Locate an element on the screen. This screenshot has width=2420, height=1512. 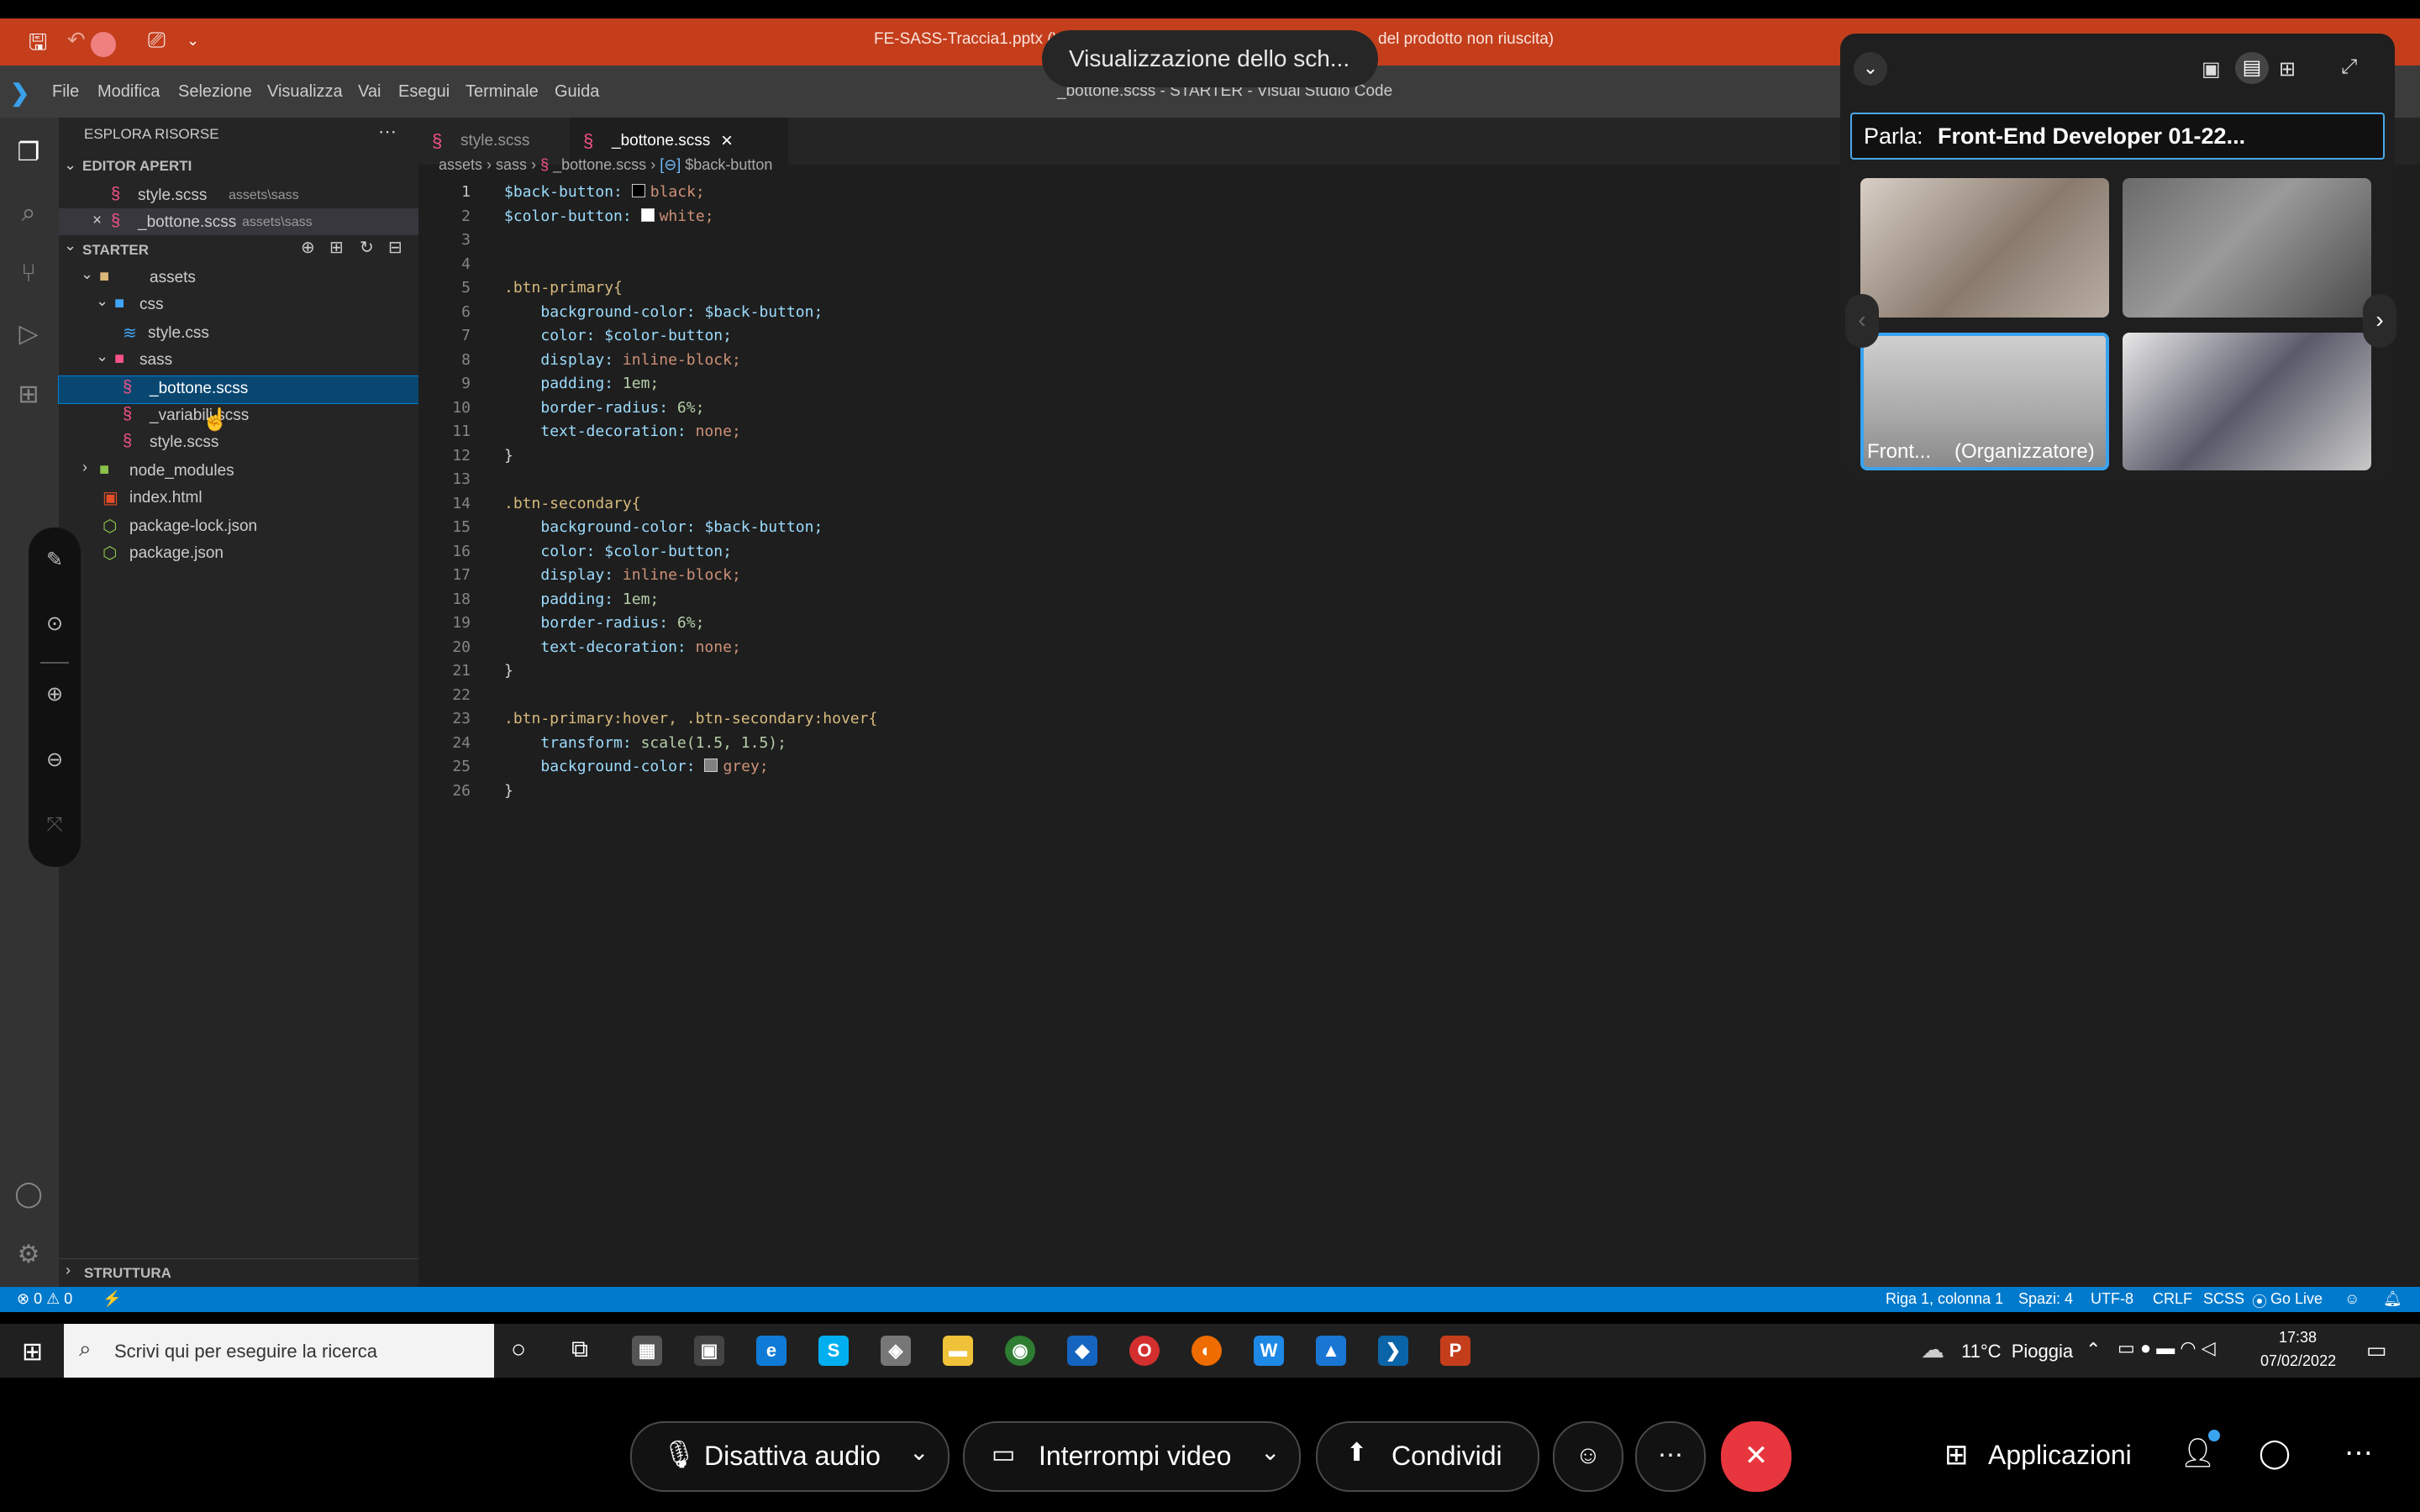
share-button: ⬆ Condividi is located at coordinates (1427, 1456).